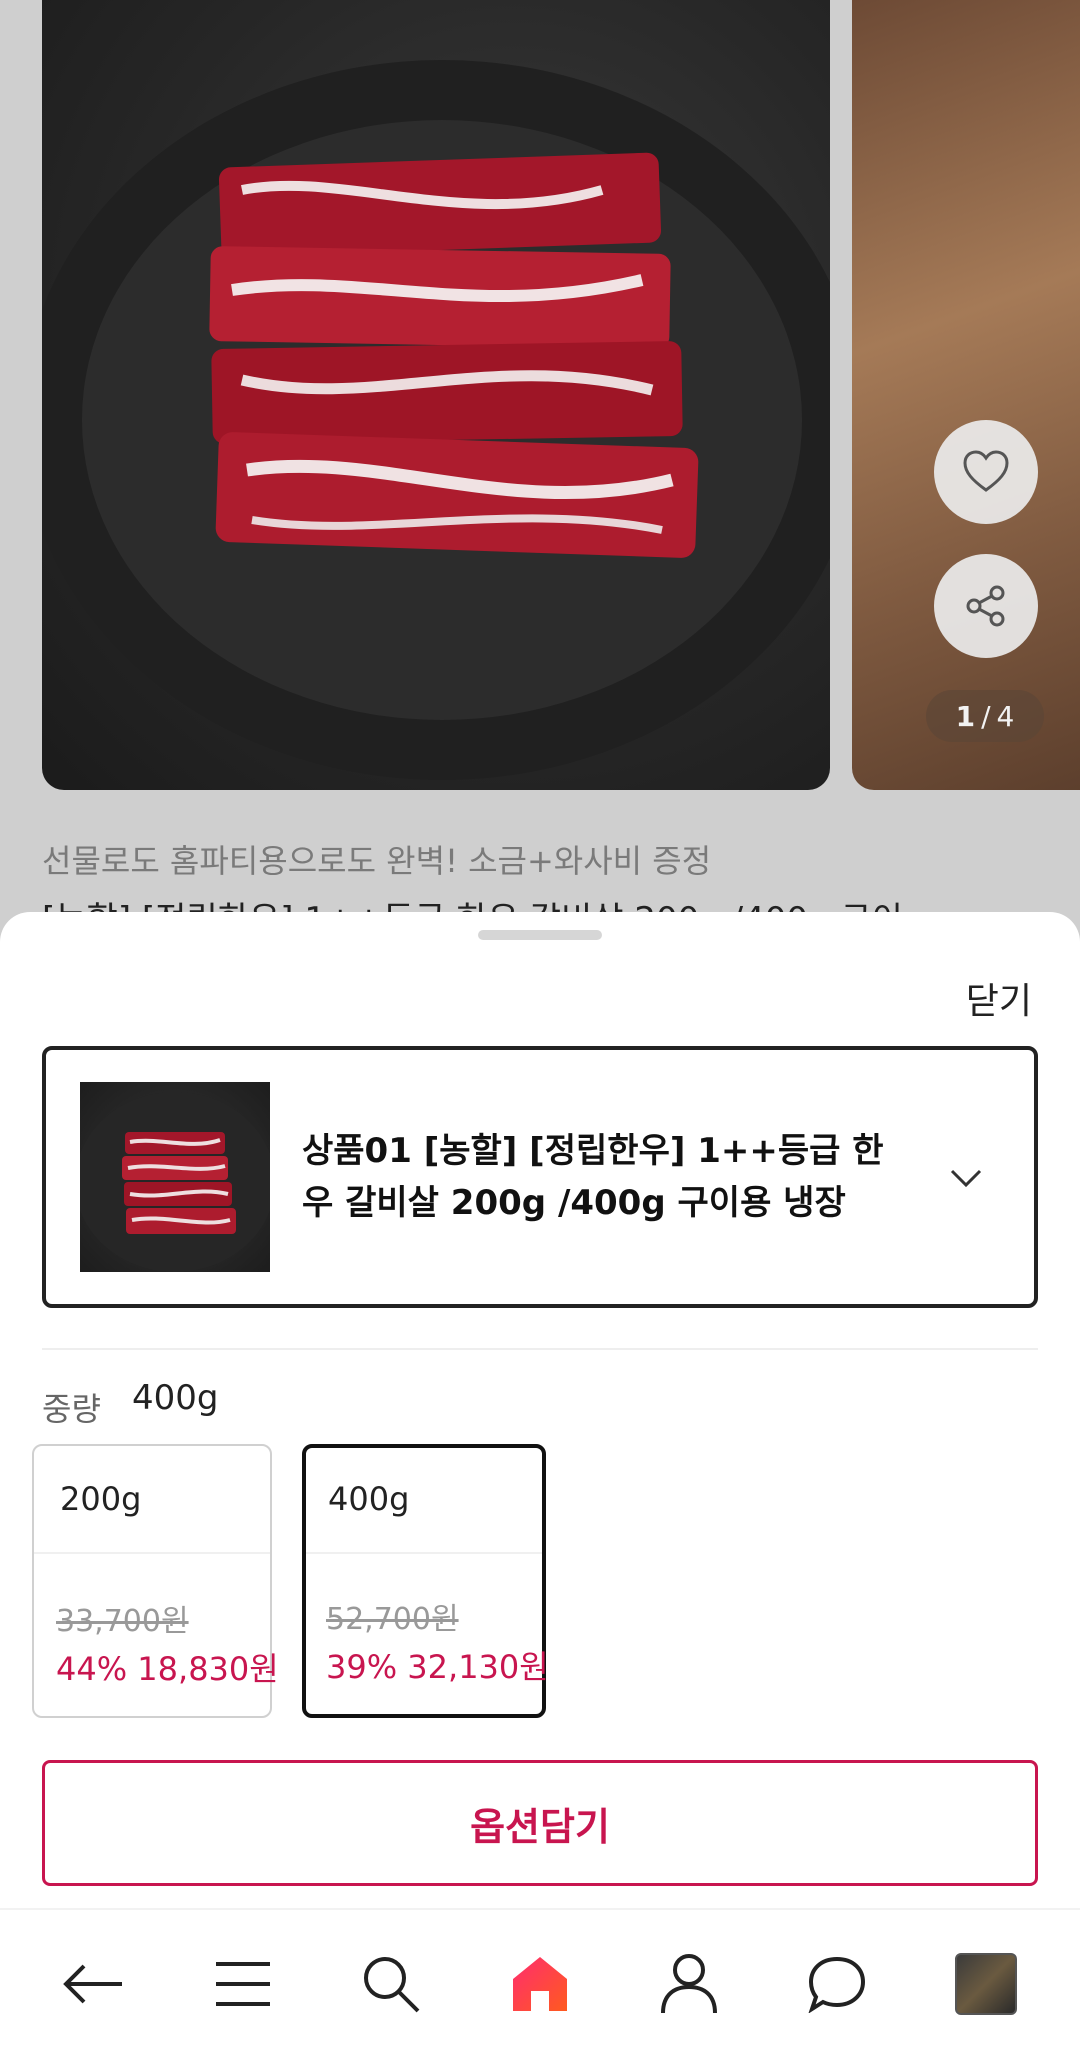 This screenshot has height=2057, width=1080. I want to click on back-arrow-icon, so click(93, 1983).